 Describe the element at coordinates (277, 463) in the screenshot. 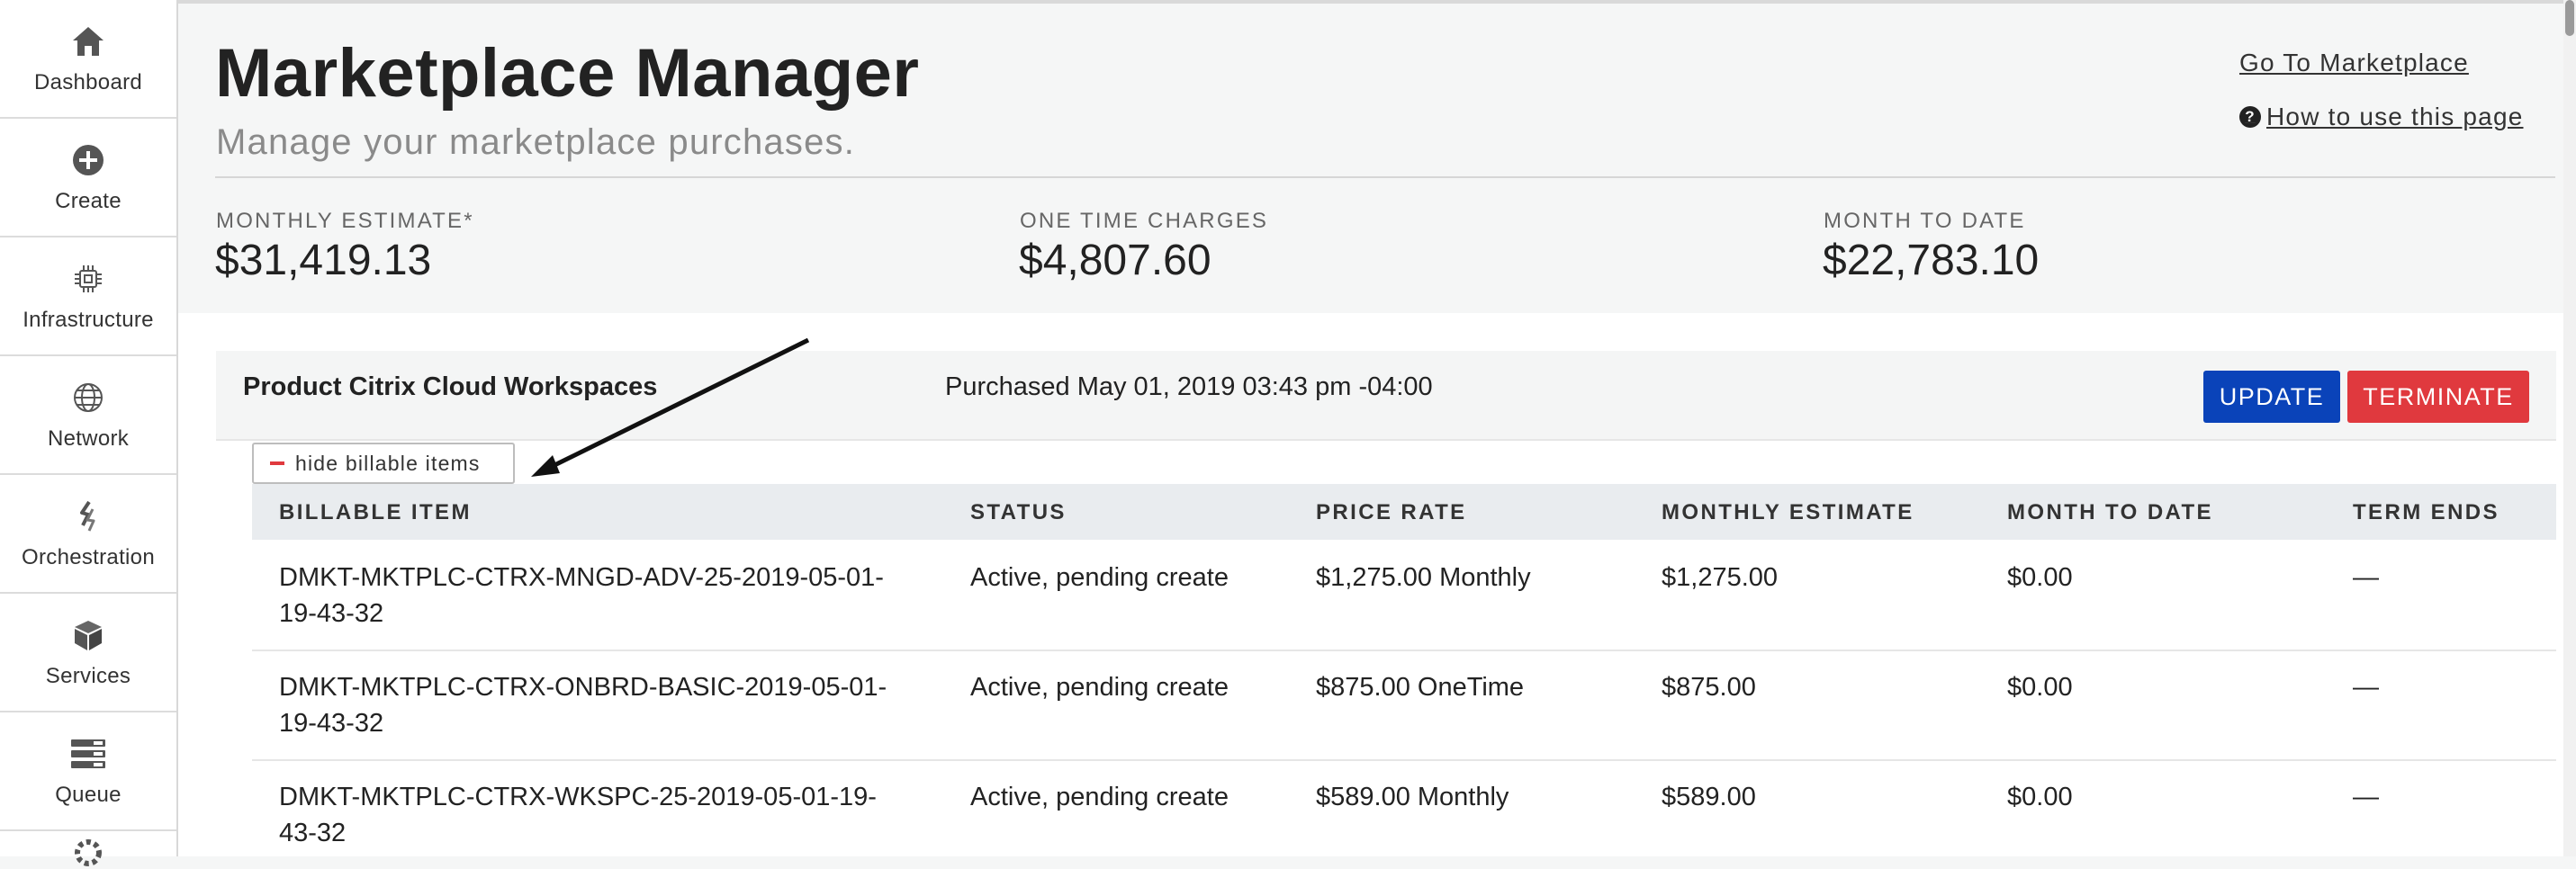

I see `minus-icon` at that location.